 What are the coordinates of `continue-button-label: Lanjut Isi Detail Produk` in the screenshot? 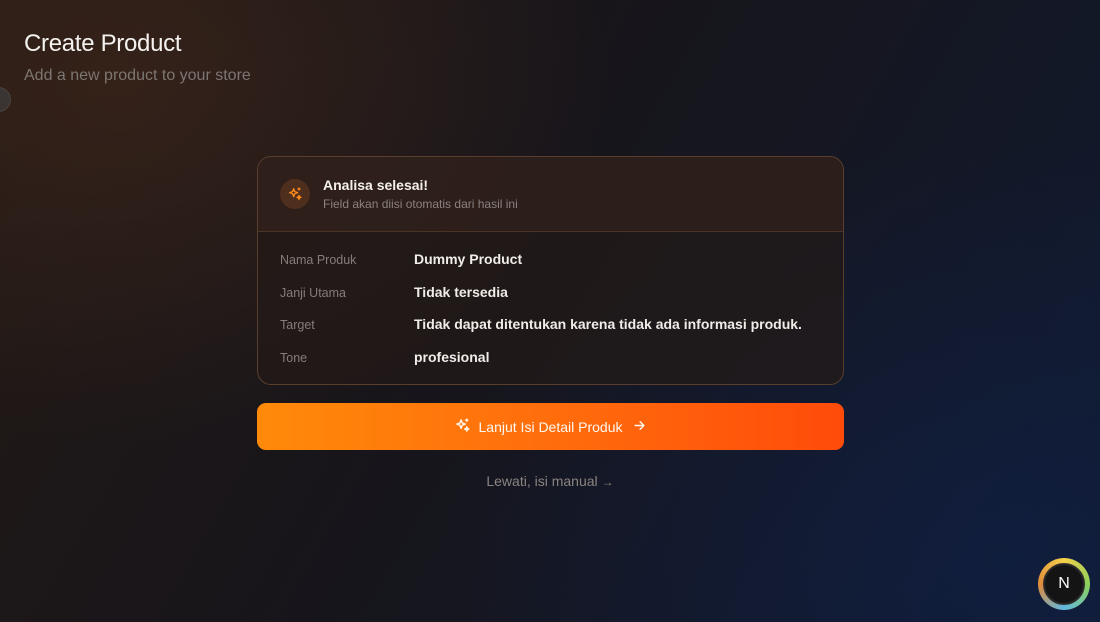 It's located at (550, 426).